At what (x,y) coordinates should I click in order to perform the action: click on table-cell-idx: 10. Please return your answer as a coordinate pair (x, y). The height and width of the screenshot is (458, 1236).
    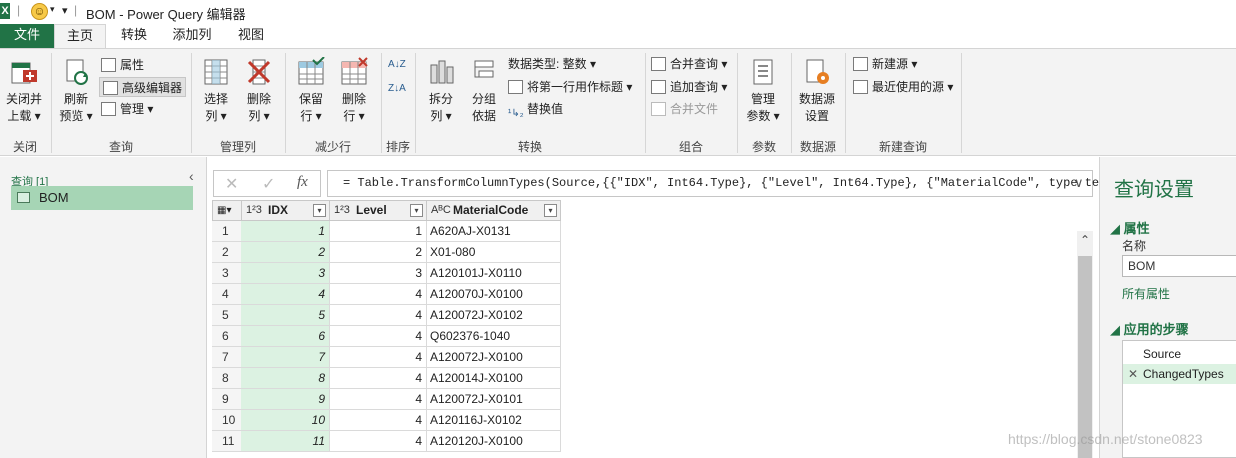
    Looking at the image, I should click on (285, 420).